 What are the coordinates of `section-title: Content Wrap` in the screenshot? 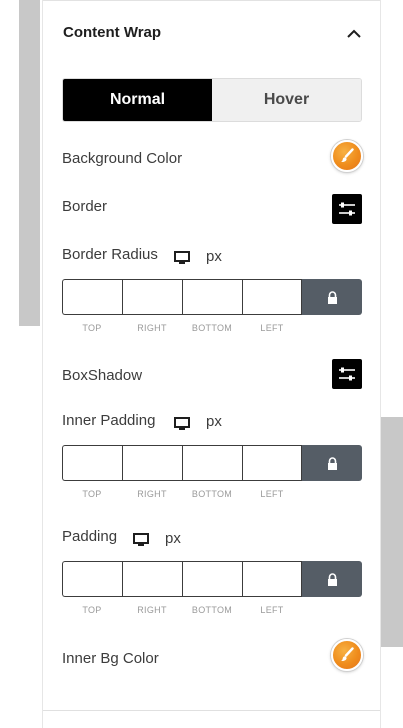 It's located at (112, 32).